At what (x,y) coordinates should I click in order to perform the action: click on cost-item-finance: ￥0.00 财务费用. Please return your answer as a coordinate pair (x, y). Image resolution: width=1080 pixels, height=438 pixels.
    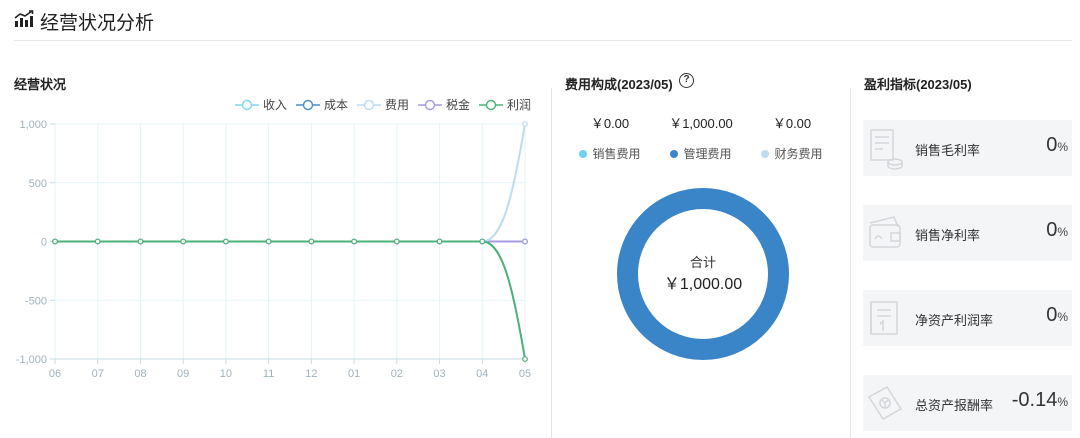
    Looking at the image, I should click on (792, 137).